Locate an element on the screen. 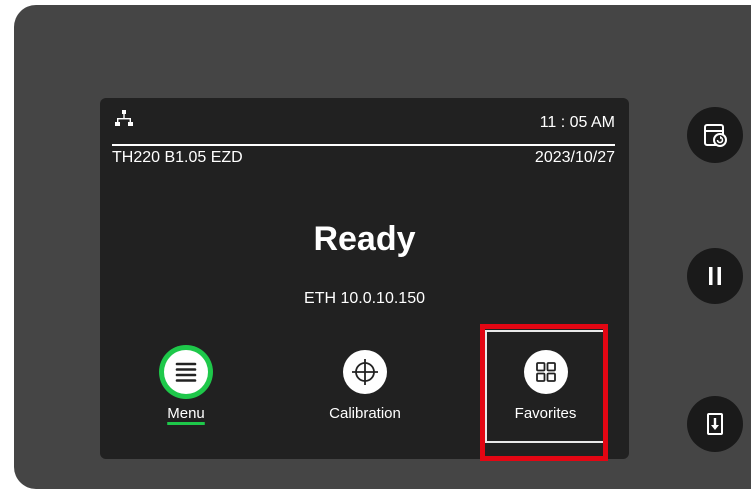 This screenshot has width=751, height=495. cancel-icon is located at coordinates (715, 424).